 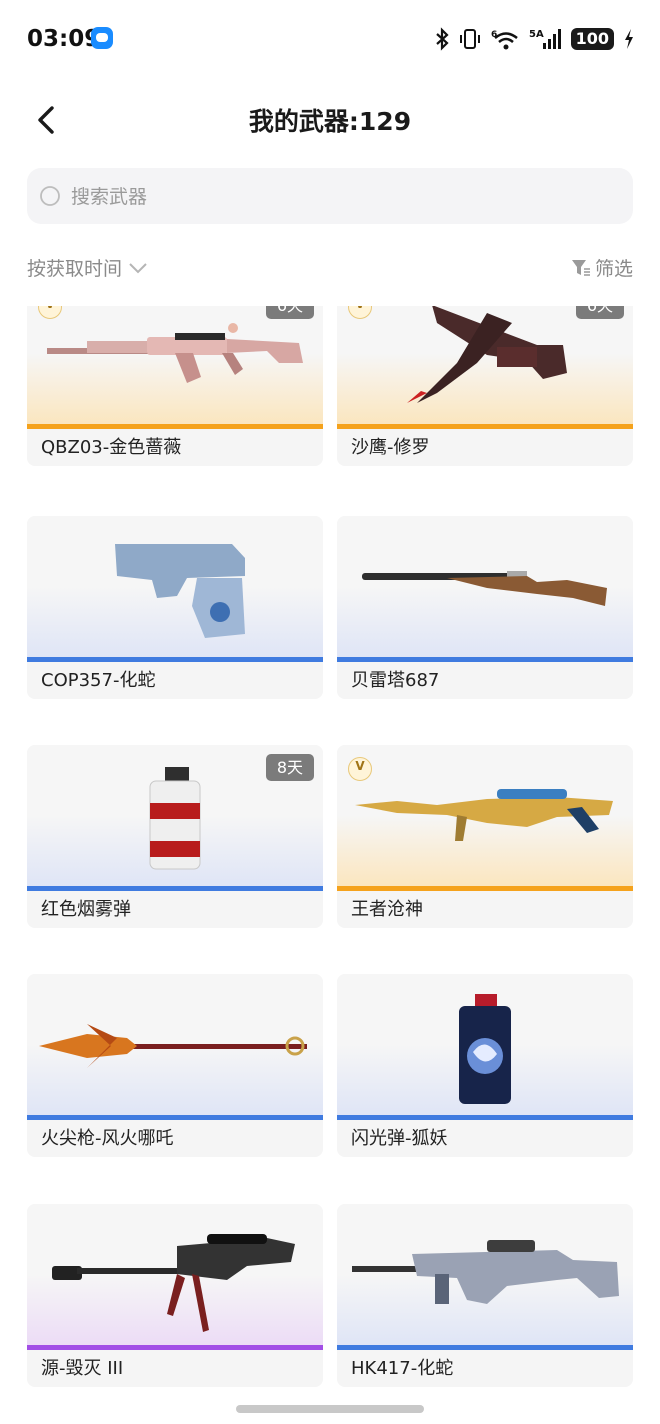 What do you see at coordinates (107, 1138) in the screenshot?
I see `weapon-name: 火尖枪-风火哪吒` at bounding box center [107, 1138].